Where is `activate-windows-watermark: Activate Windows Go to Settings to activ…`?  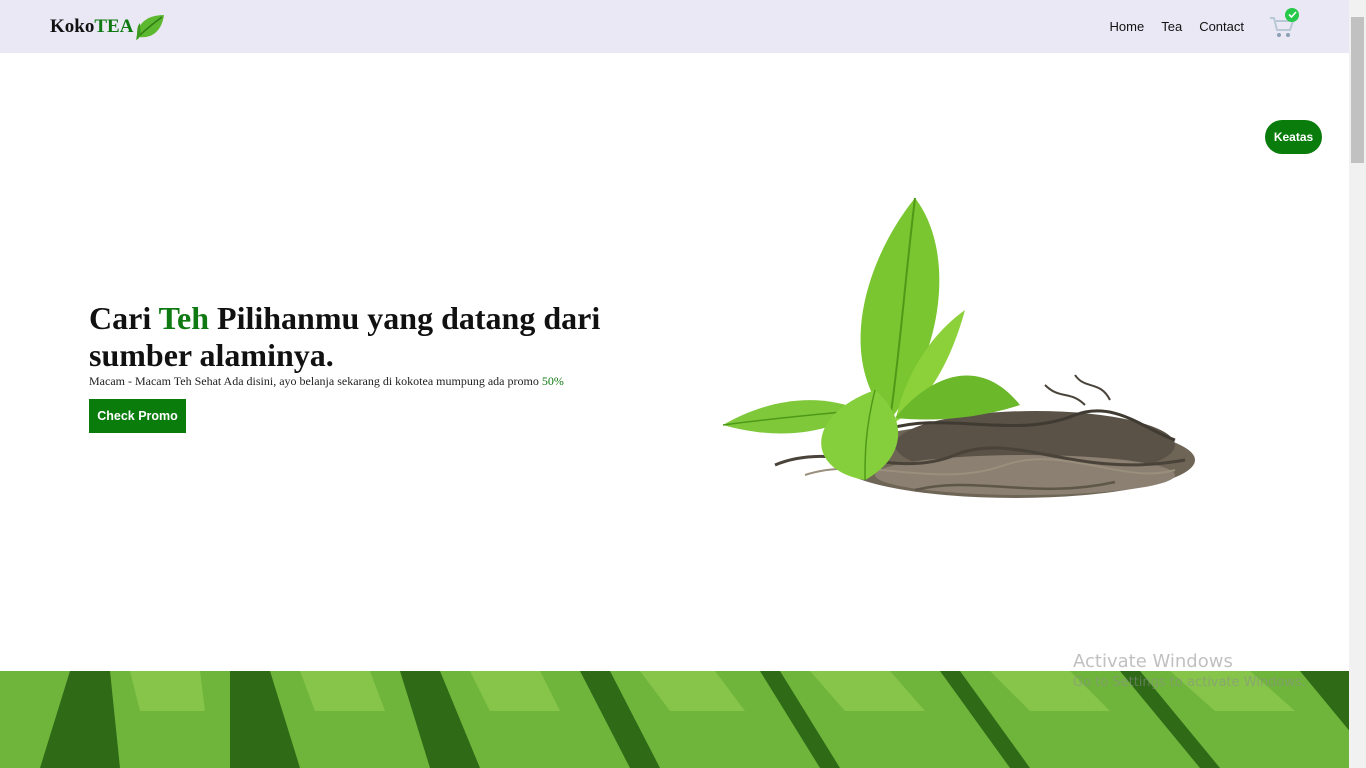 activate-windows-watermark: Activate Windows Go to Settings to activ… is located at coordinates (1189, 670).